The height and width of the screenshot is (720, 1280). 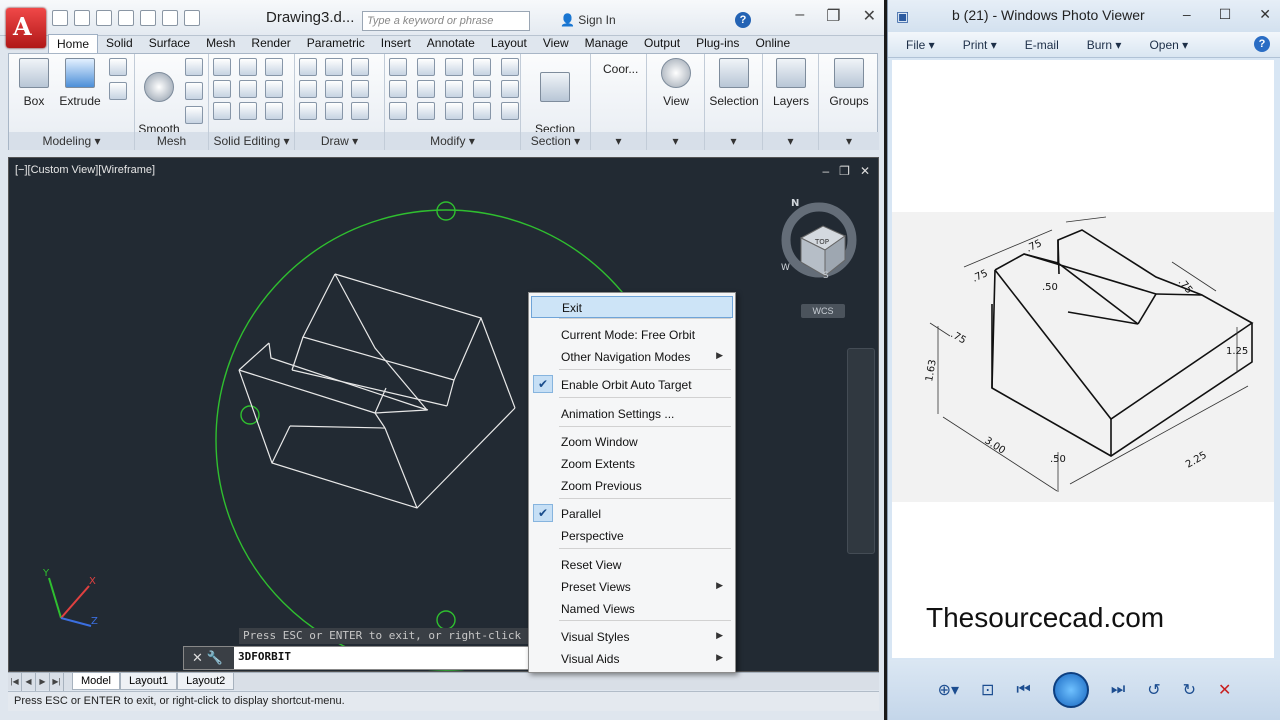 What do you see at coordinates (248, 89) in the screenshot?
I see `interfere-icon` at bounding box center [248, 89].